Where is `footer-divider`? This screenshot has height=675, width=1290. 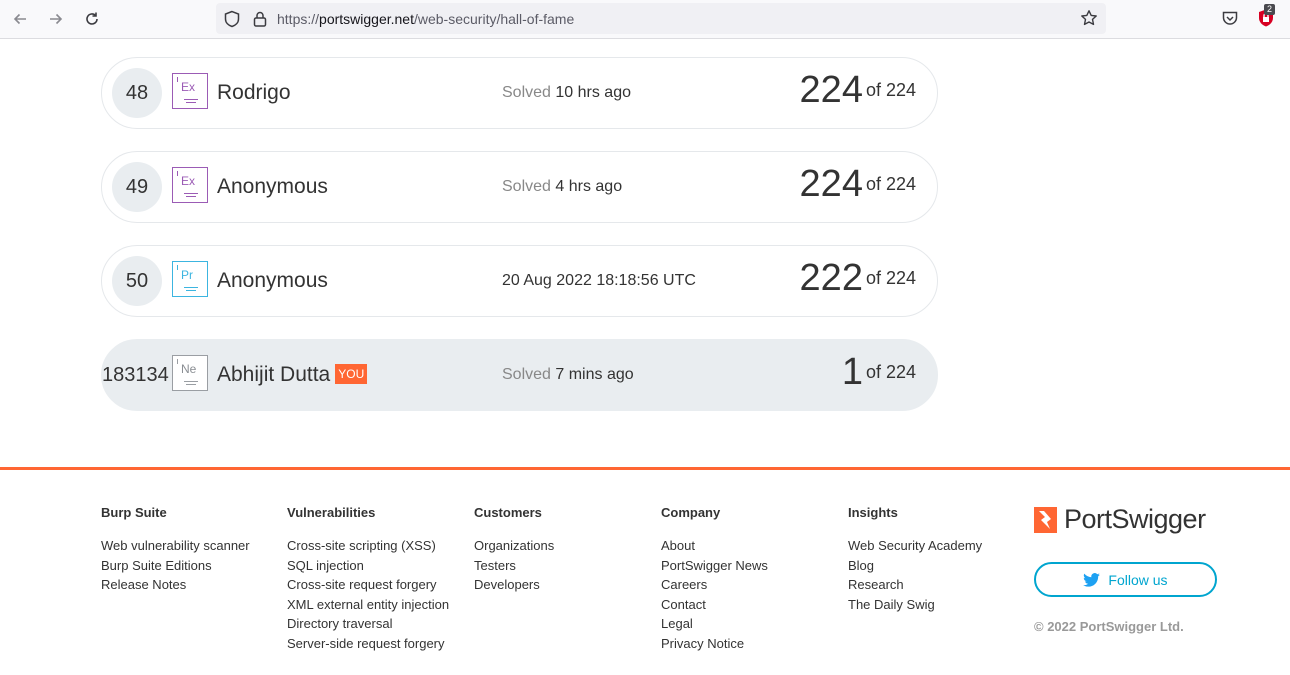 footer-divider is located at coordinates (645, 468).